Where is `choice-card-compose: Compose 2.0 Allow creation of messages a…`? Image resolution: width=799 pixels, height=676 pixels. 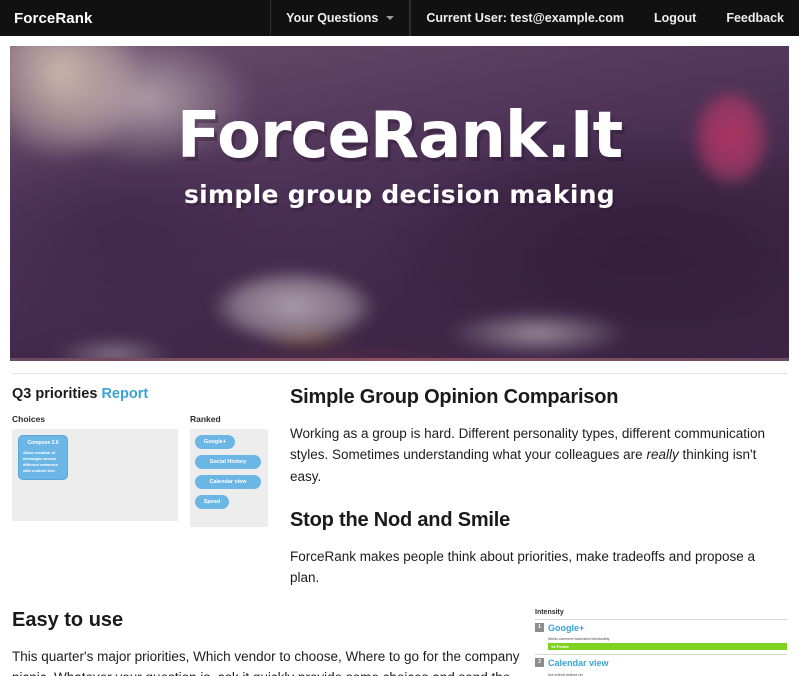
choice-card-compose: Compose 2.0 Allow creation of messages a… is located at coordinates (43, 457).